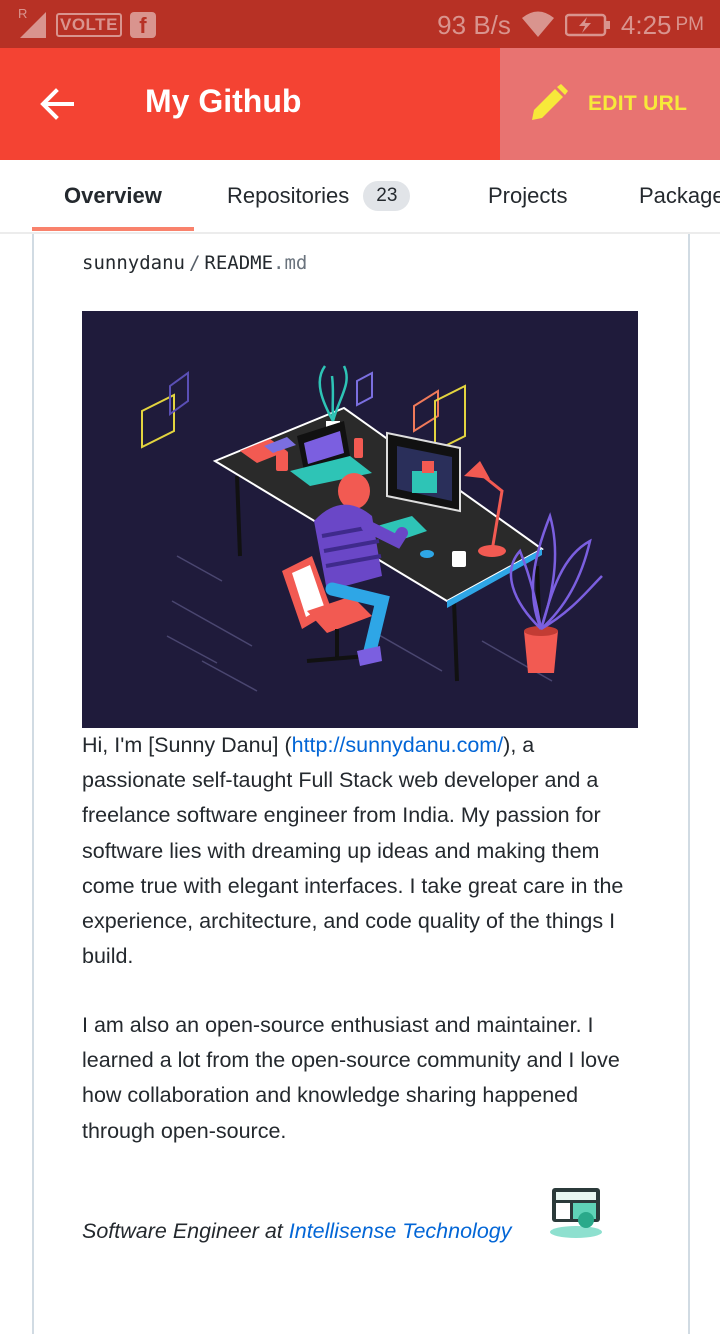 The image size is (720, 1334). I want to click on tab-packages-label: Packages, so click(679, 195).